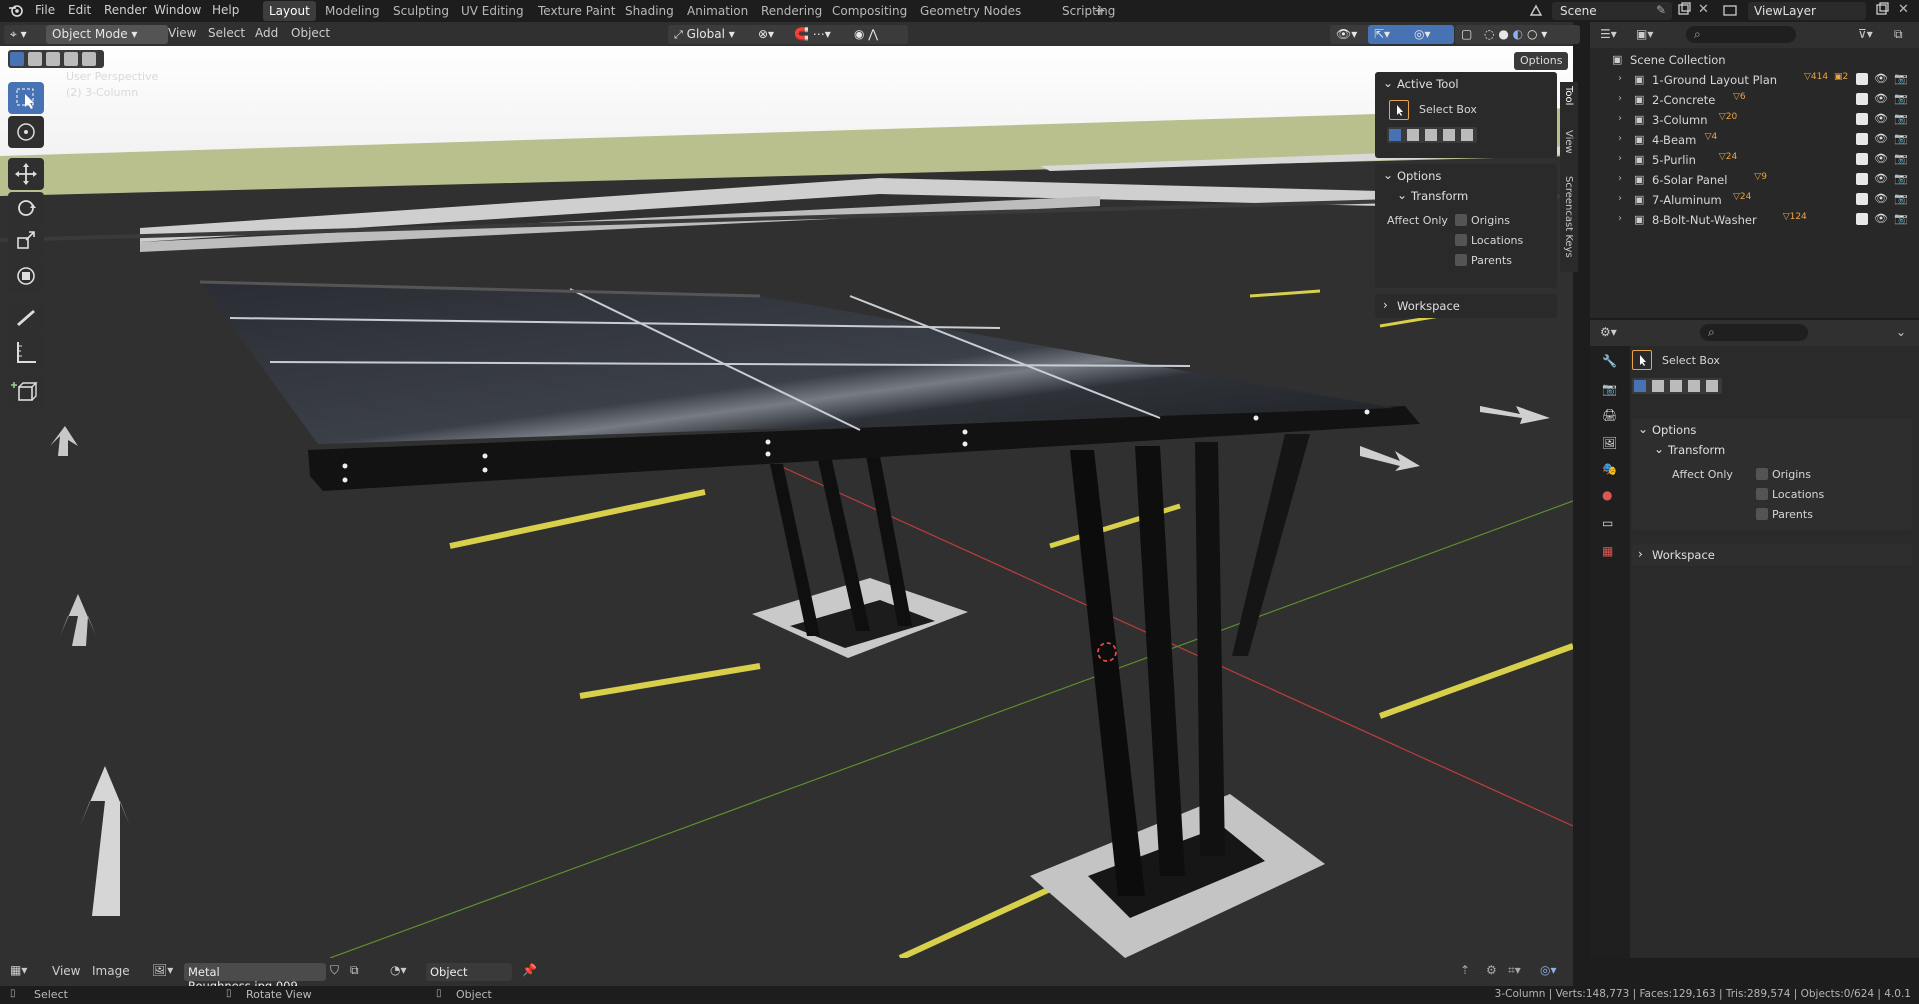  I want to click on menu-edit: Edit, so click(79, 11).